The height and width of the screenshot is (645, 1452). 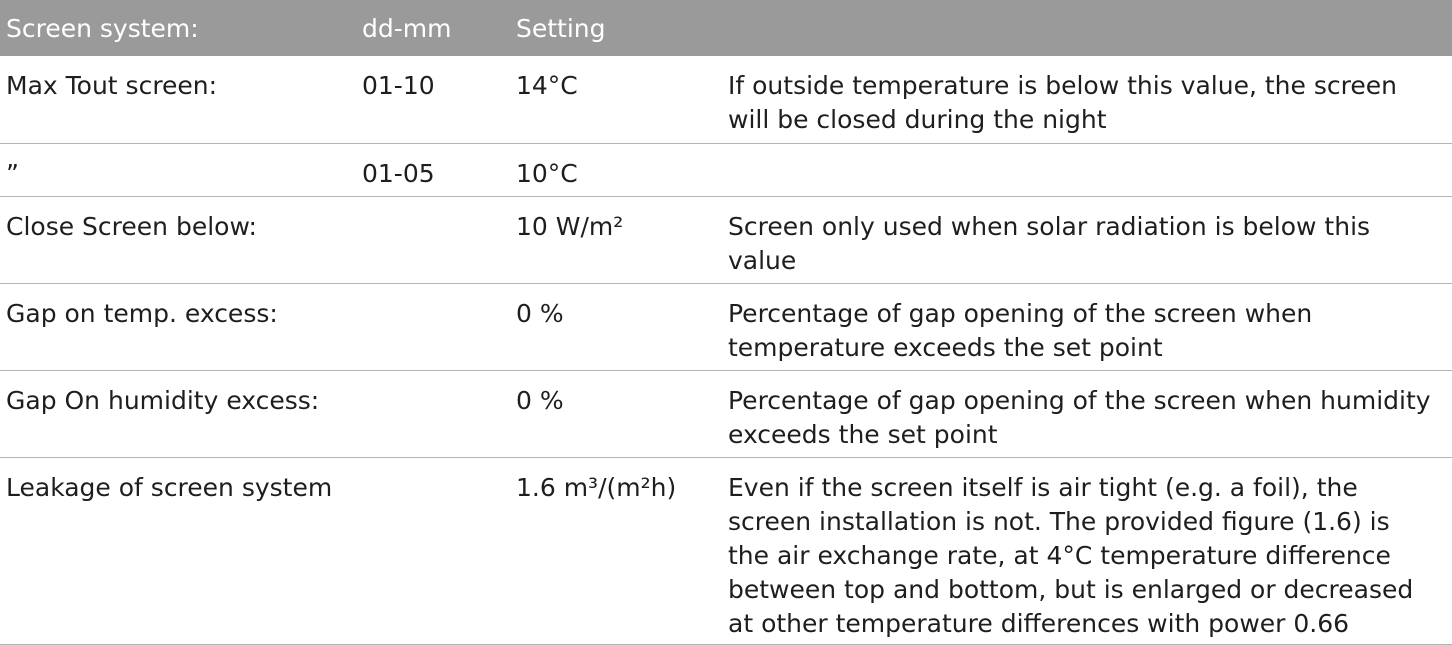 What do you see at coordinates (102, 28) in the screenshot?
I see `header-screen-system: Screen system:` at bounding box center [102, 28].